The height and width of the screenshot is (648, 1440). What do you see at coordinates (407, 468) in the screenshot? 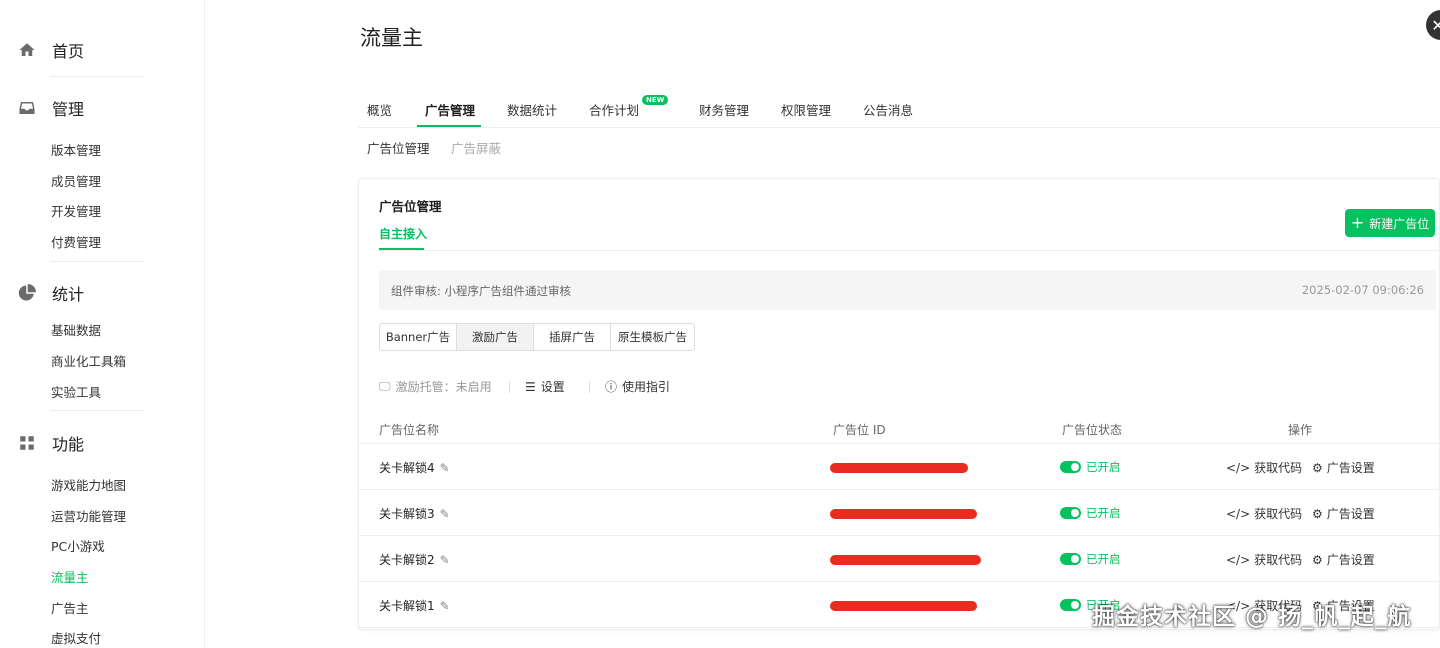
I see `ad-slot-name-text: 关卡解锁4` at bounding box center [407, 468].